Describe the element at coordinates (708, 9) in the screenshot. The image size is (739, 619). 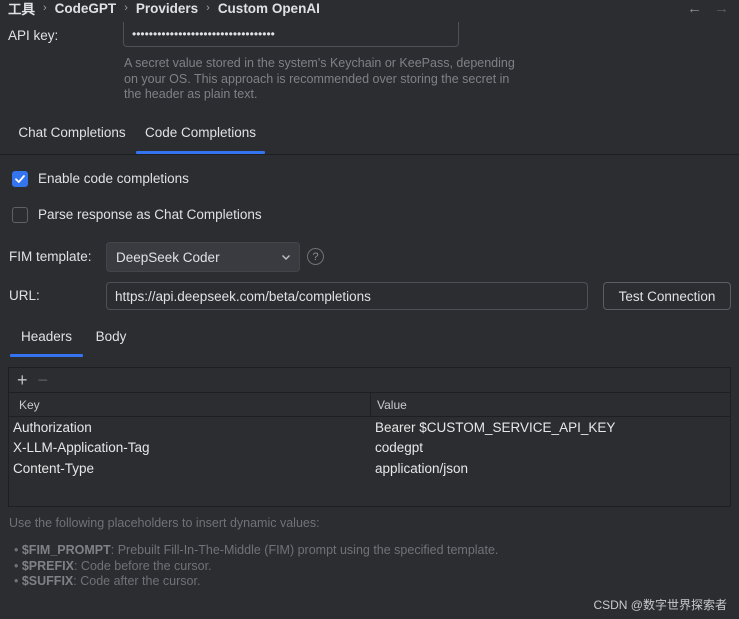
I see `navigation-arrows: ← →` at that location.